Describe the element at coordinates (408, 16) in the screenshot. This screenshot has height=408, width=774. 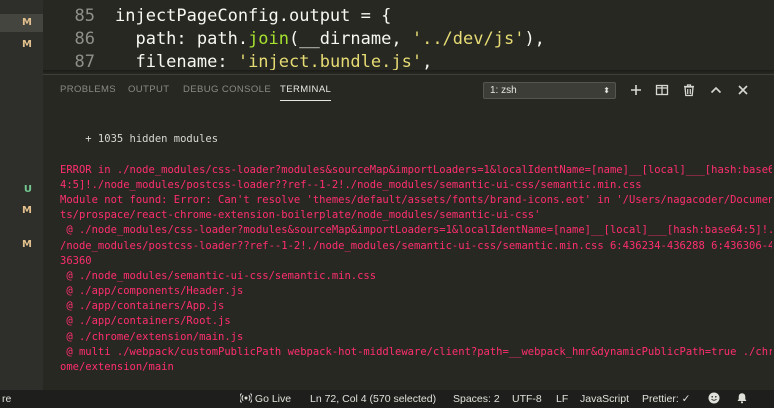
I see `code-line: 85 injectPageConfig.output = {` at that location.